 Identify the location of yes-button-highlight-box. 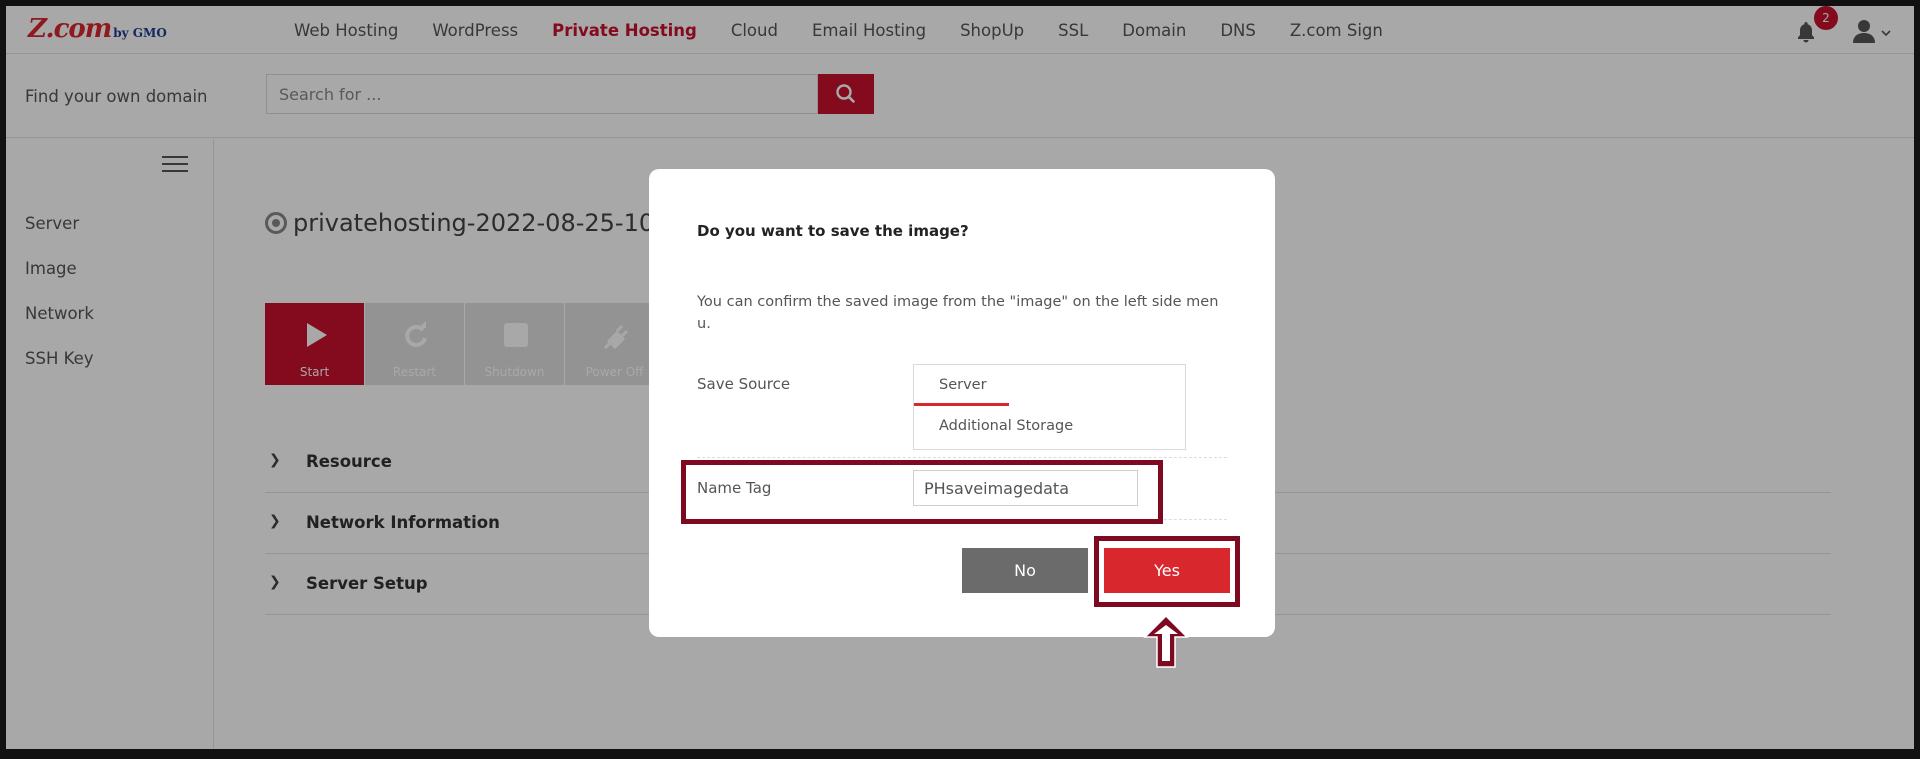
(1167, 571).